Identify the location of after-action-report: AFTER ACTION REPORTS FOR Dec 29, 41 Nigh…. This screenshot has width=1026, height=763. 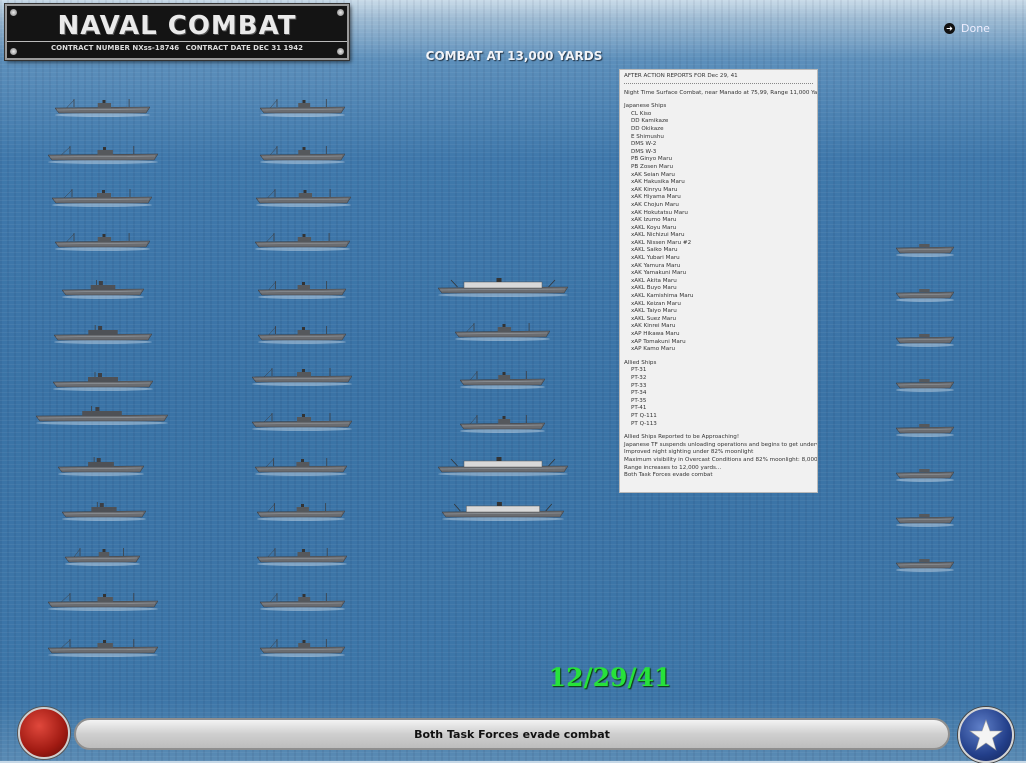
(718, 281).